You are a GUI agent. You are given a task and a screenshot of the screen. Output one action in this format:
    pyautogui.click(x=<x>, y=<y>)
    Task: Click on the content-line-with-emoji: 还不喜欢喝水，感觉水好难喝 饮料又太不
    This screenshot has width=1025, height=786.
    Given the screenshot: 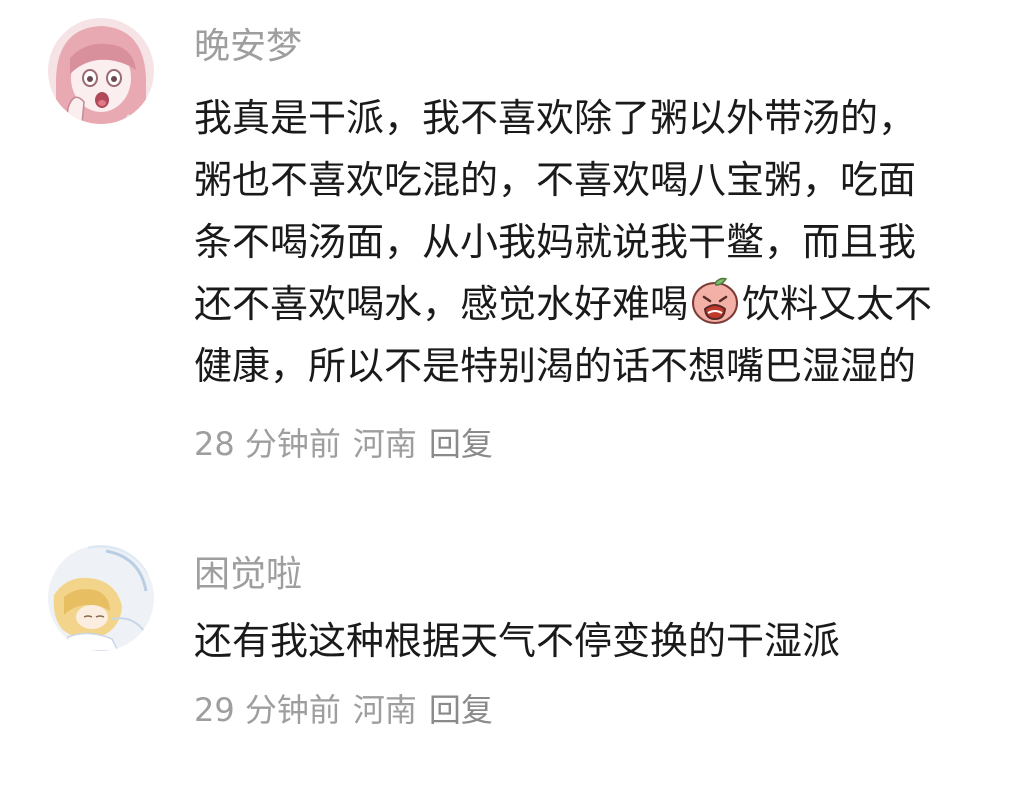 What is the action you would take?
    pyautogui.click(x=601, y=304)
    